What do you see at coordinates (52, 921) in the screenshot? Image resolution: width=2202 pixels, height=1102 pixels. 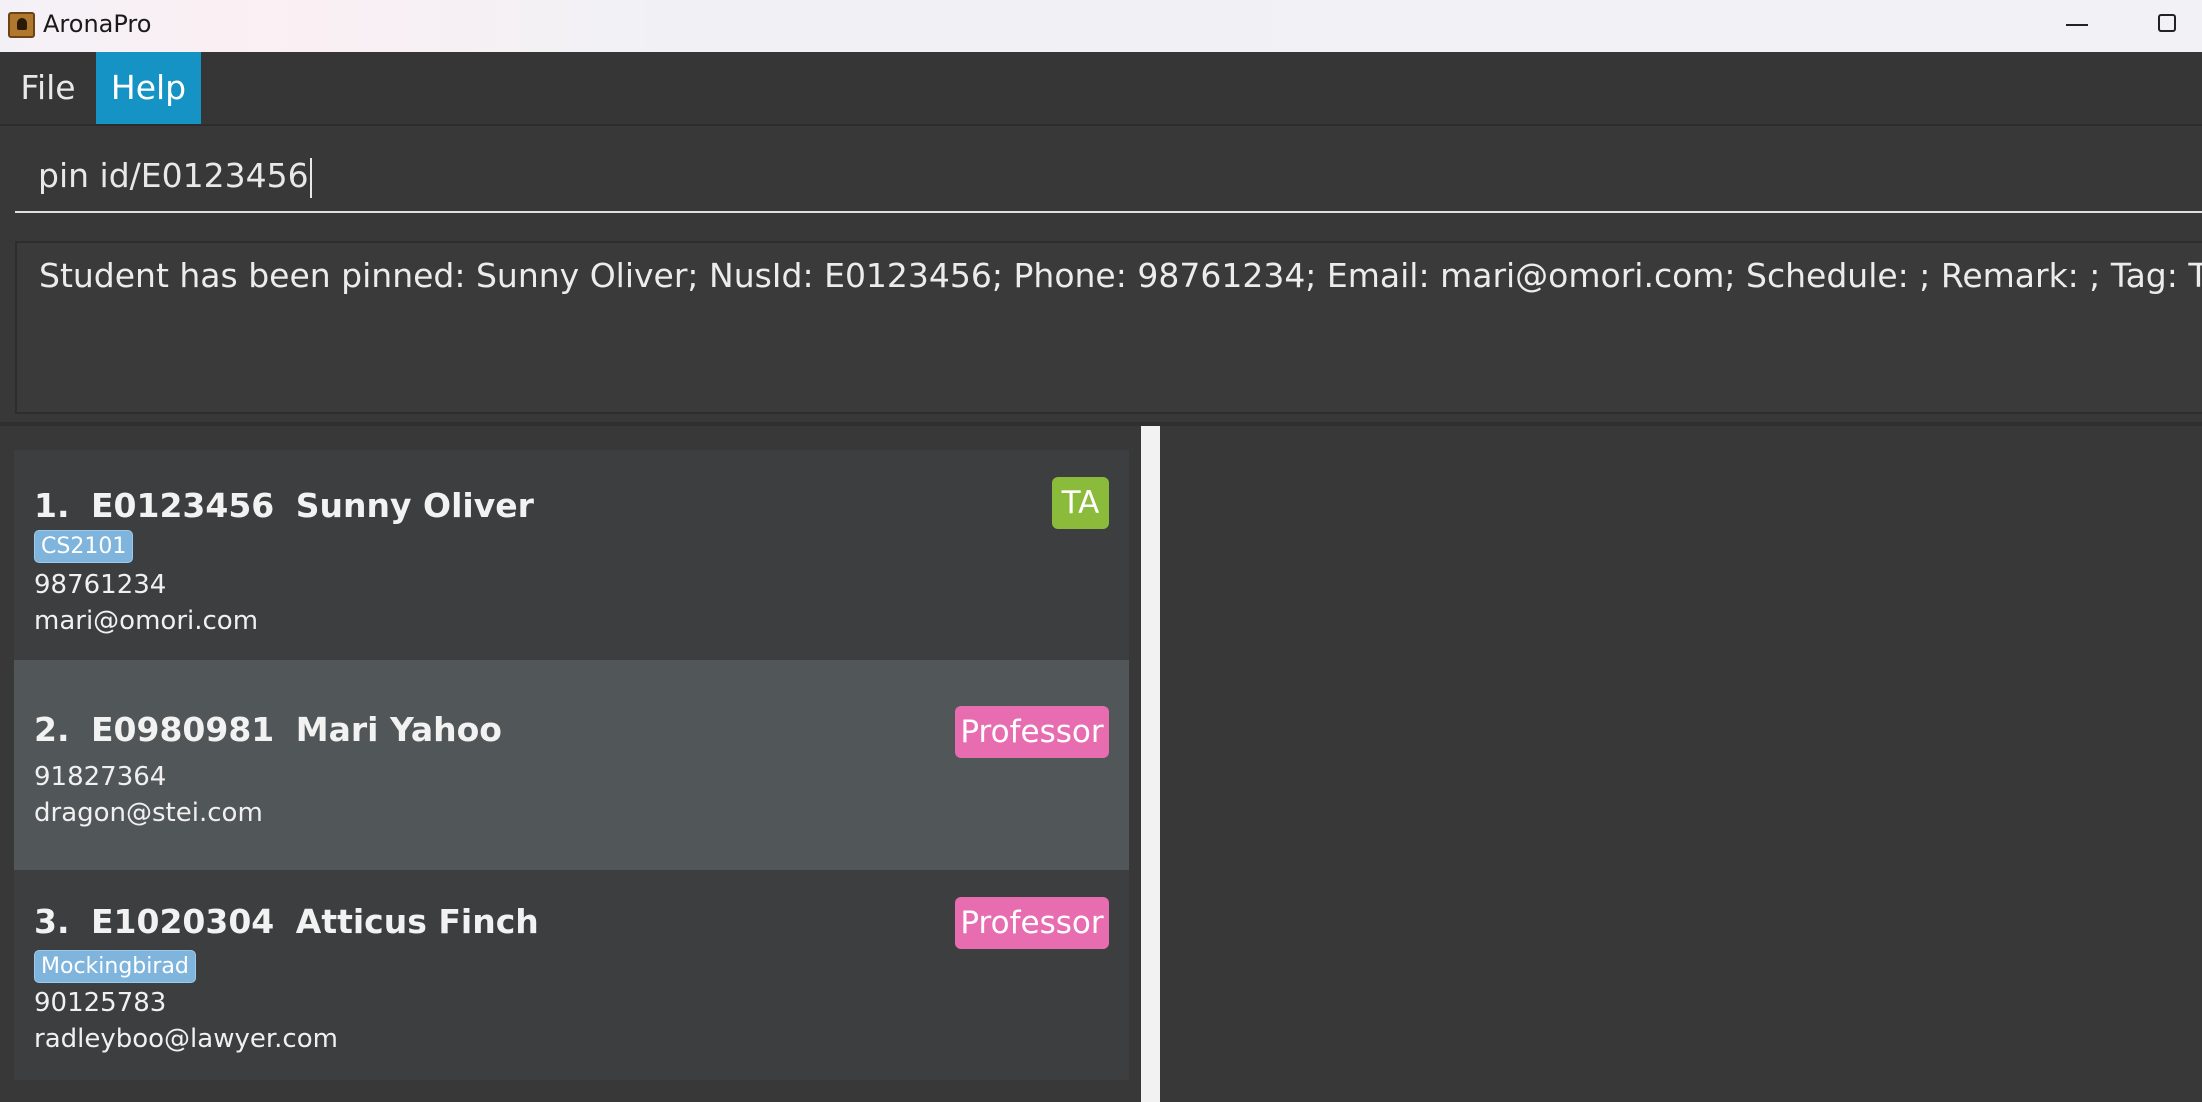 I see `card-index: 3.` at bounding box center [52, 921].